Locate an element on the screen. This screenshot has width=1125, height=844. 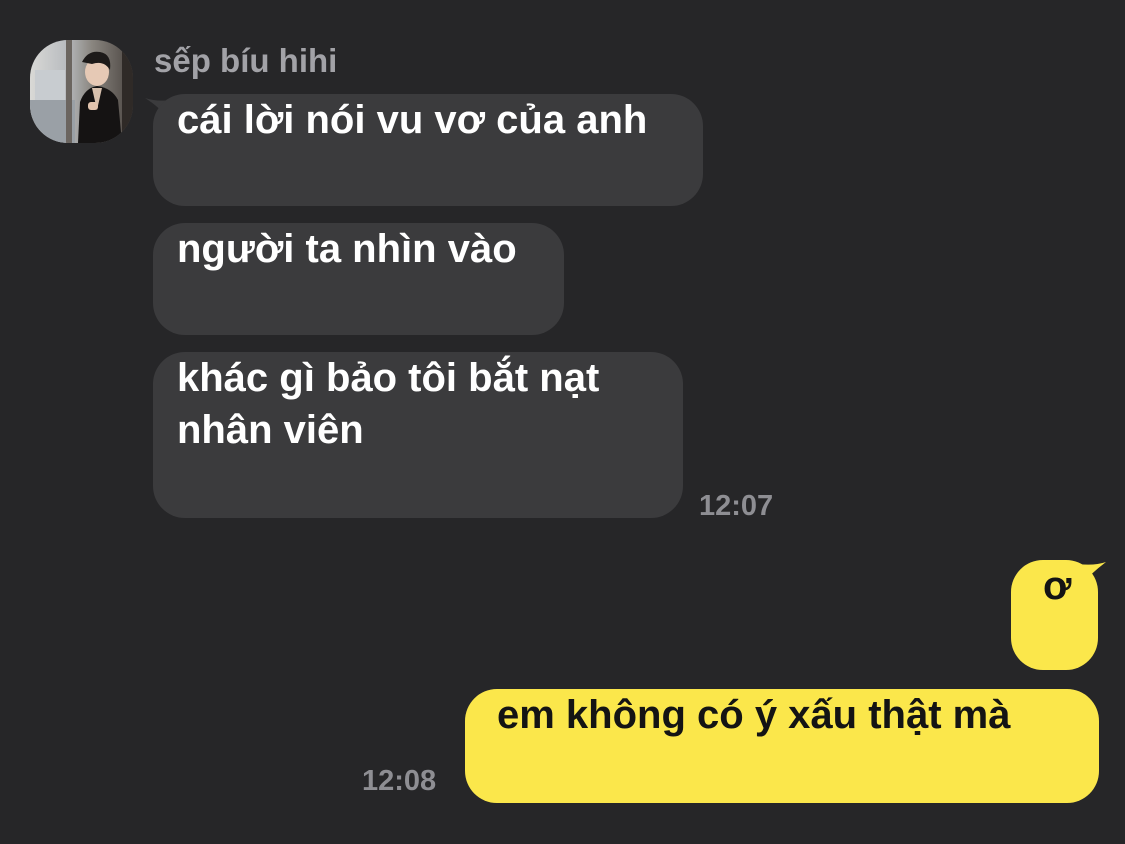
outgoing-message: ơ is located at coordinates (1054, 615).